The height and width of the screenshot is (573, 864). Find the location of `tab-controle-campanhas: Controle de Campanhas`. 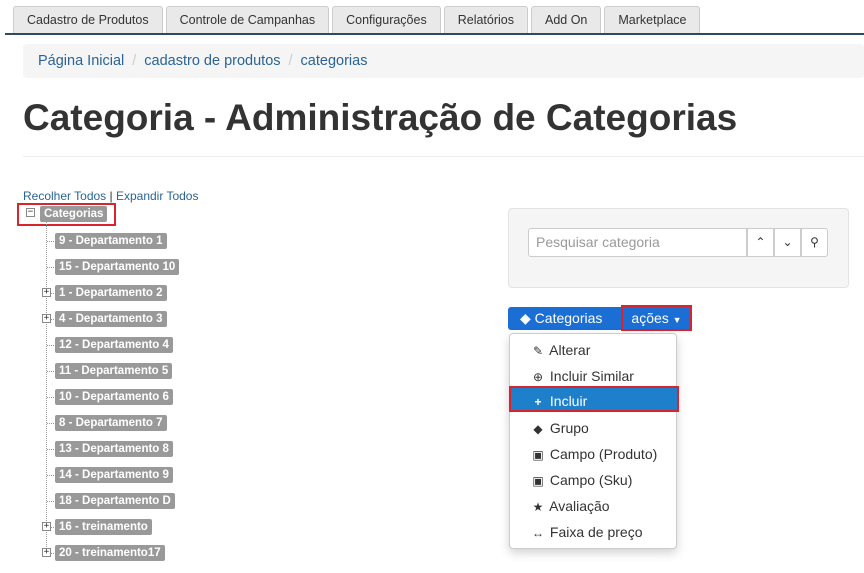

tab-controle-campanhas: Controle de Campanhas is located at coordinates (247, 19).